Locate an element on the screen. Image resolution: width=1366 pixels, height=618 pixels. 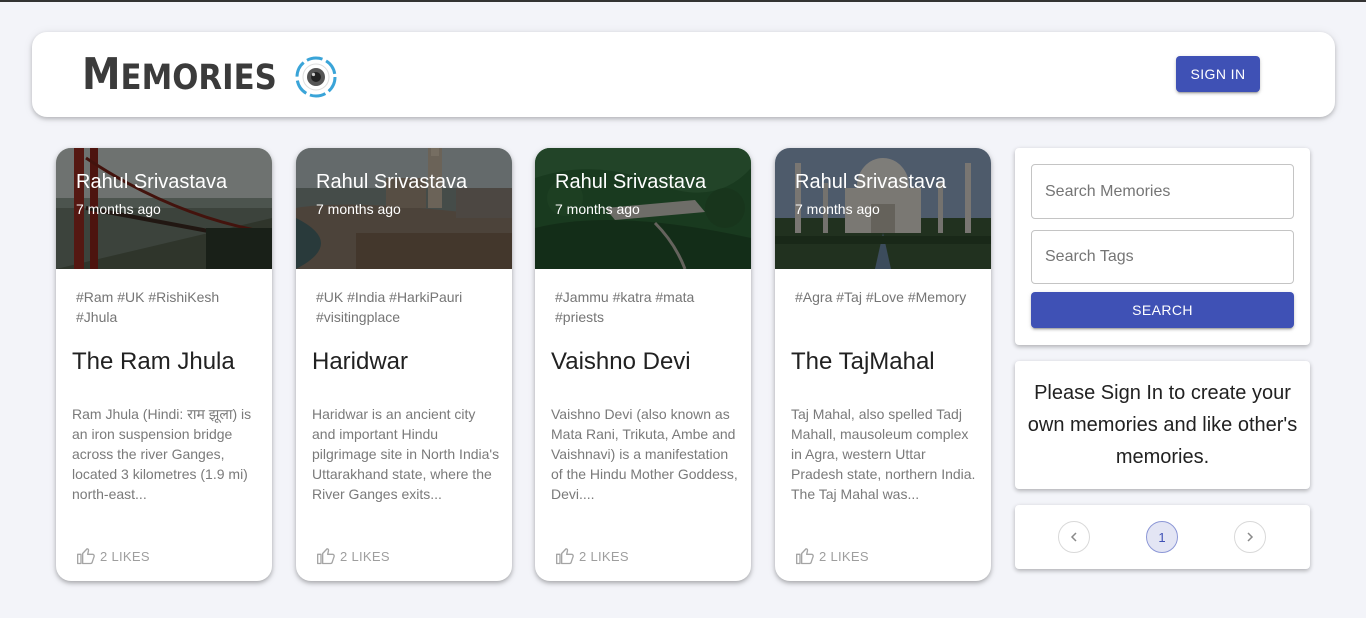
previous-page-button is located at coordinates (1074, 537).